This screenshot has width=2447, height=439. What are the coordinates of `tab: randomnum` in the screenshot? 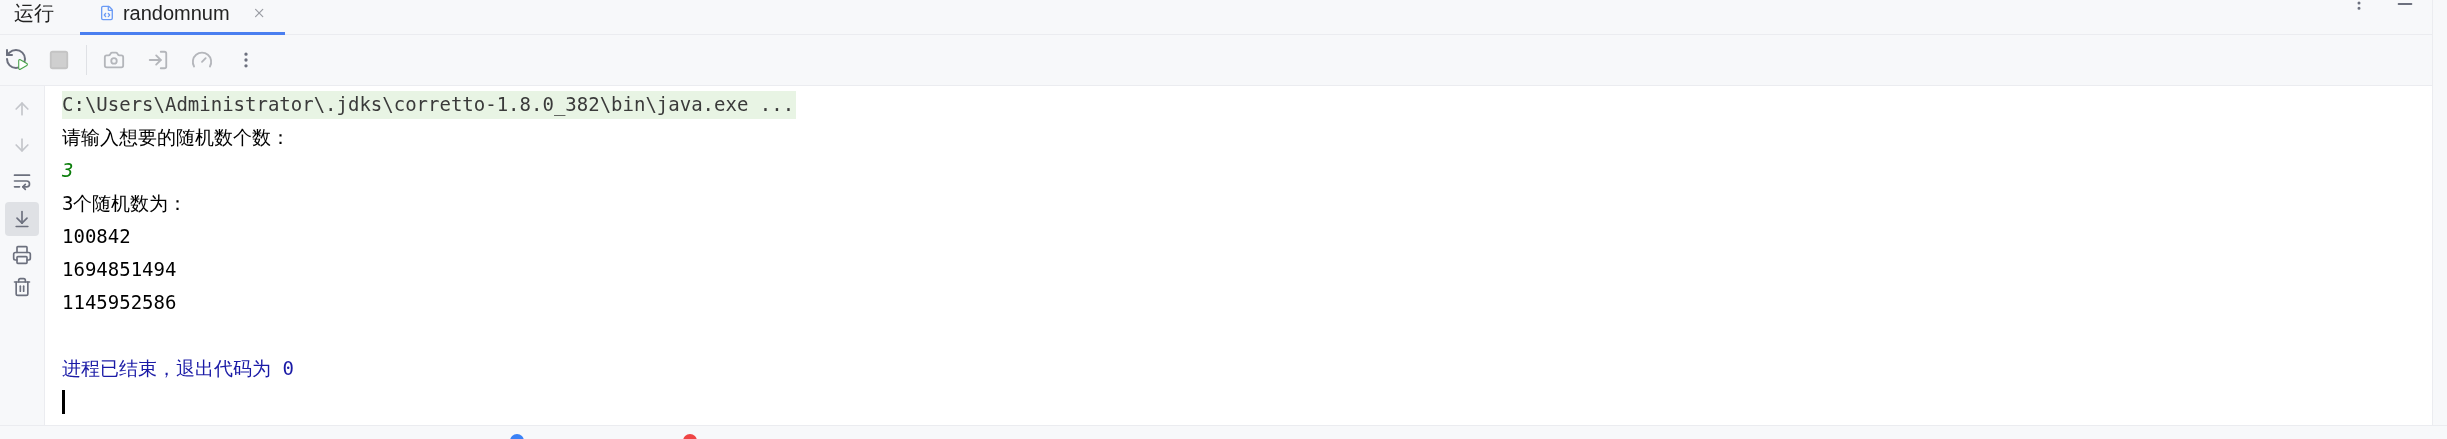 It's located at (182, 17).